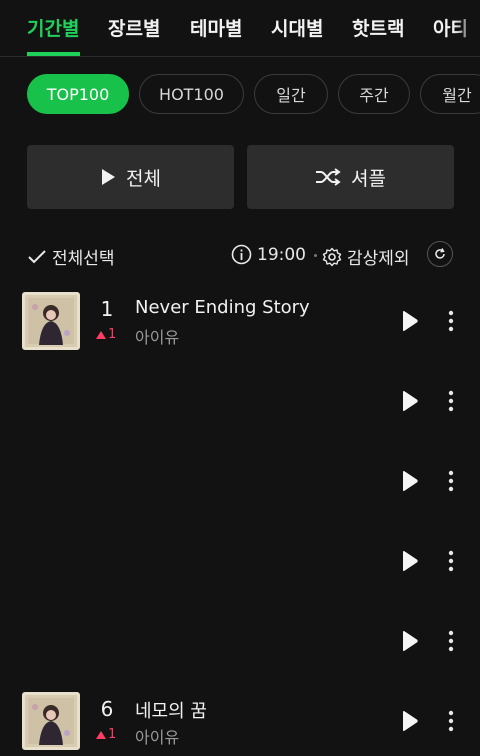  I want to click on refresh-button, so click(440, 254).